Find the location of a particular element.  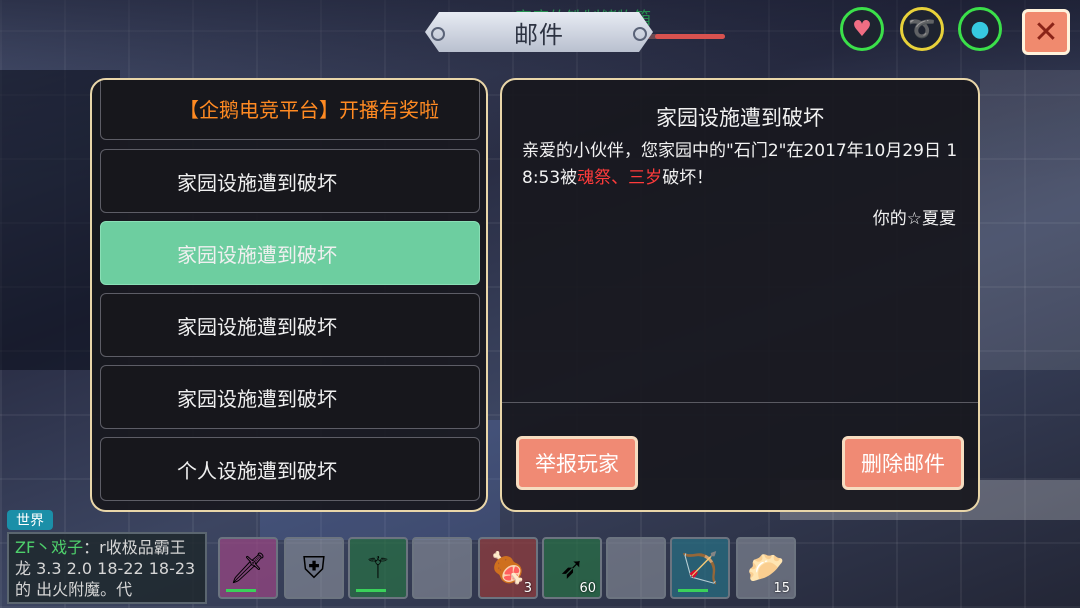

mail-item-promo: 【企鹅电竞平台】开播有奖啦 is located at coordinates (290, 110).